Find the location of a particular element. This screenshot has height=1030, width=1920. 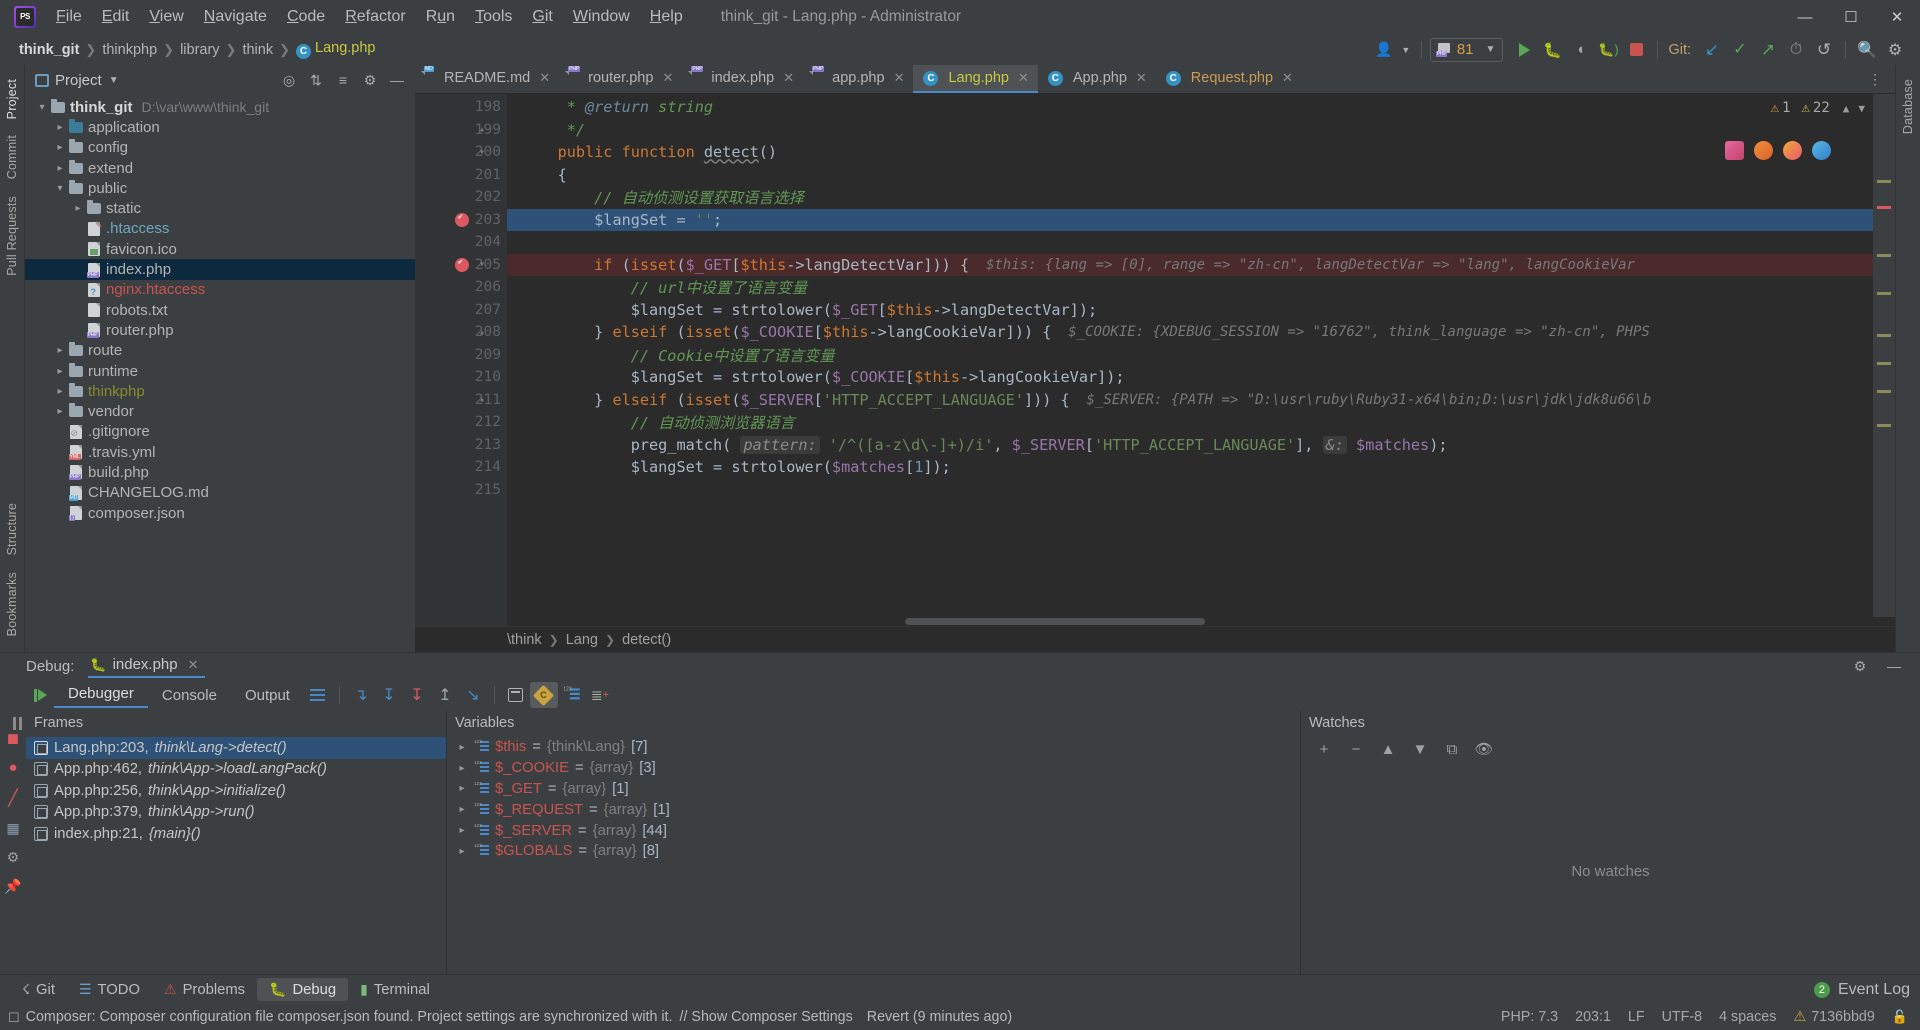

menu-navigate: Navigate is located at coordinates (235, 17).